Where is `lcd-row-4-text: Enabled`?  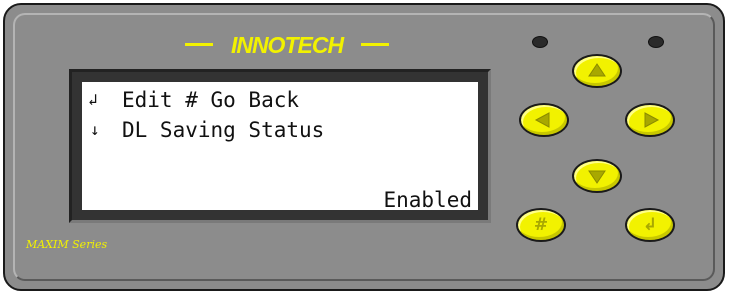 lcd-row-4-text: Enabled is located at coordinates (427, 200).